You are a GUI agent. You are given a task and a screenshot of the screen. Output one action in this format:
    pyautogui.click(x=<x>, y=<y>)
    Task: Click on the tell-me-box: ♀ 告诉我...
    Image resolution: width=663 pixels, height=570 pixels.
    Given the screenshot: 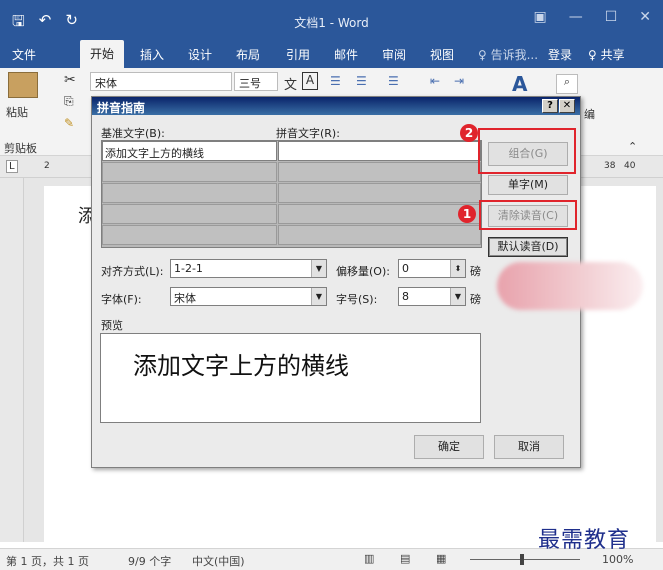 What is the action you would take?
    pyautogui.click(x=508, y=54)
    